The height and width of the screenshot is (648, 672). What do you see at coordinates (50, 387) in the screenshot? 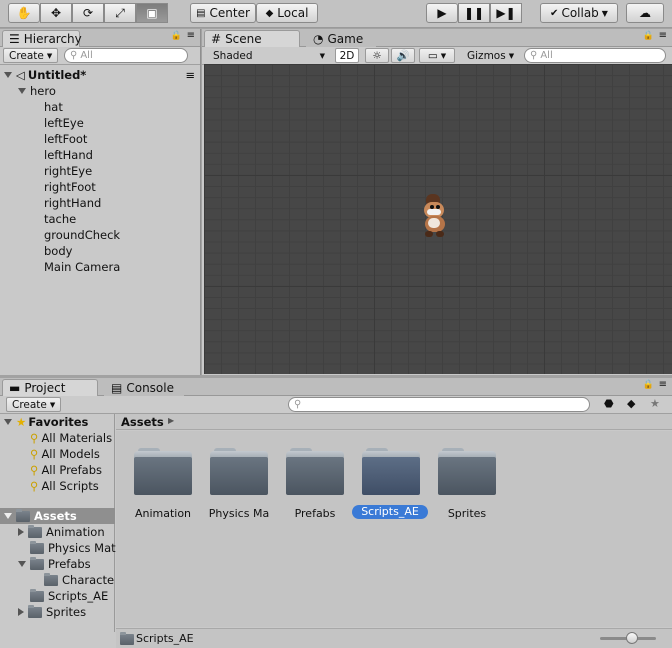
I see `tab-project: ▬ Project` at bounding box center [50, 387].